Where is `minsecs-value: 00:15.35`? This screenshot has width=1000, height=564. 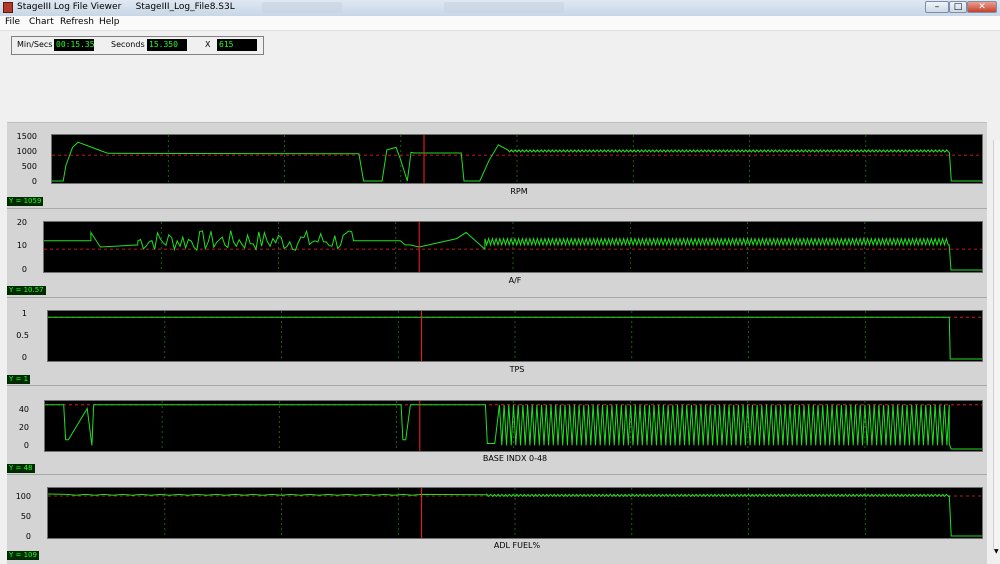
minsecs-value: 00:15.35 is located at coordinates (74, 45).